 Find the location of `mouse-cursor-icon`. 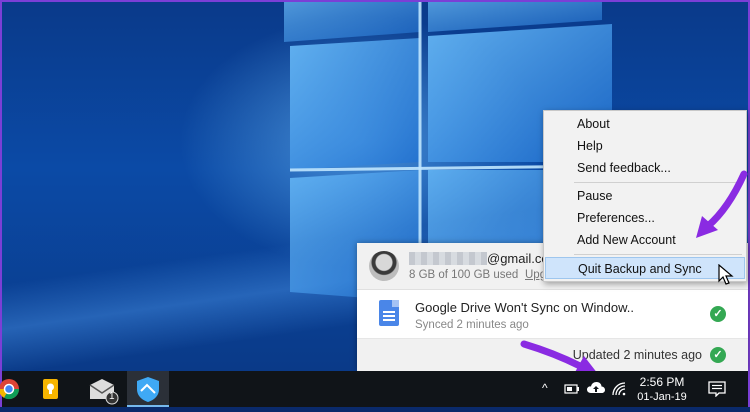

mouse-cursor-icon is located at coordinates (726, 274).